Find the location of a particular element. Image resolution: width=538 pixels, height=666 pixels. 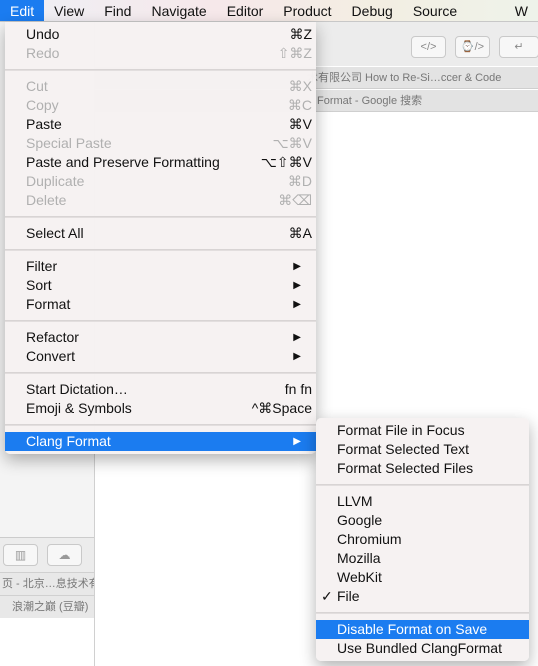

menu-item-duplicate: Duplicate ⌘D is located at coordinates (160, 181).